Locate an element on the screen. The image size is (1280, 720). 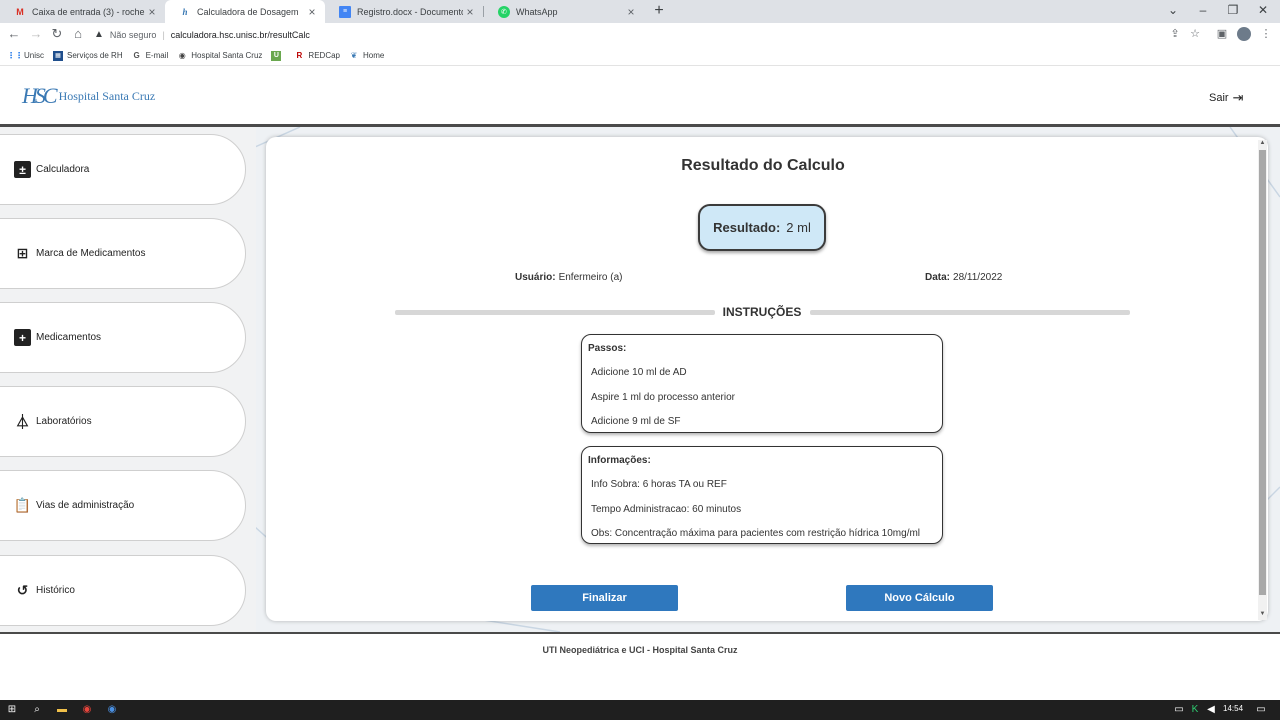
clock: 14:54 is located at coordinates (1233, 708).